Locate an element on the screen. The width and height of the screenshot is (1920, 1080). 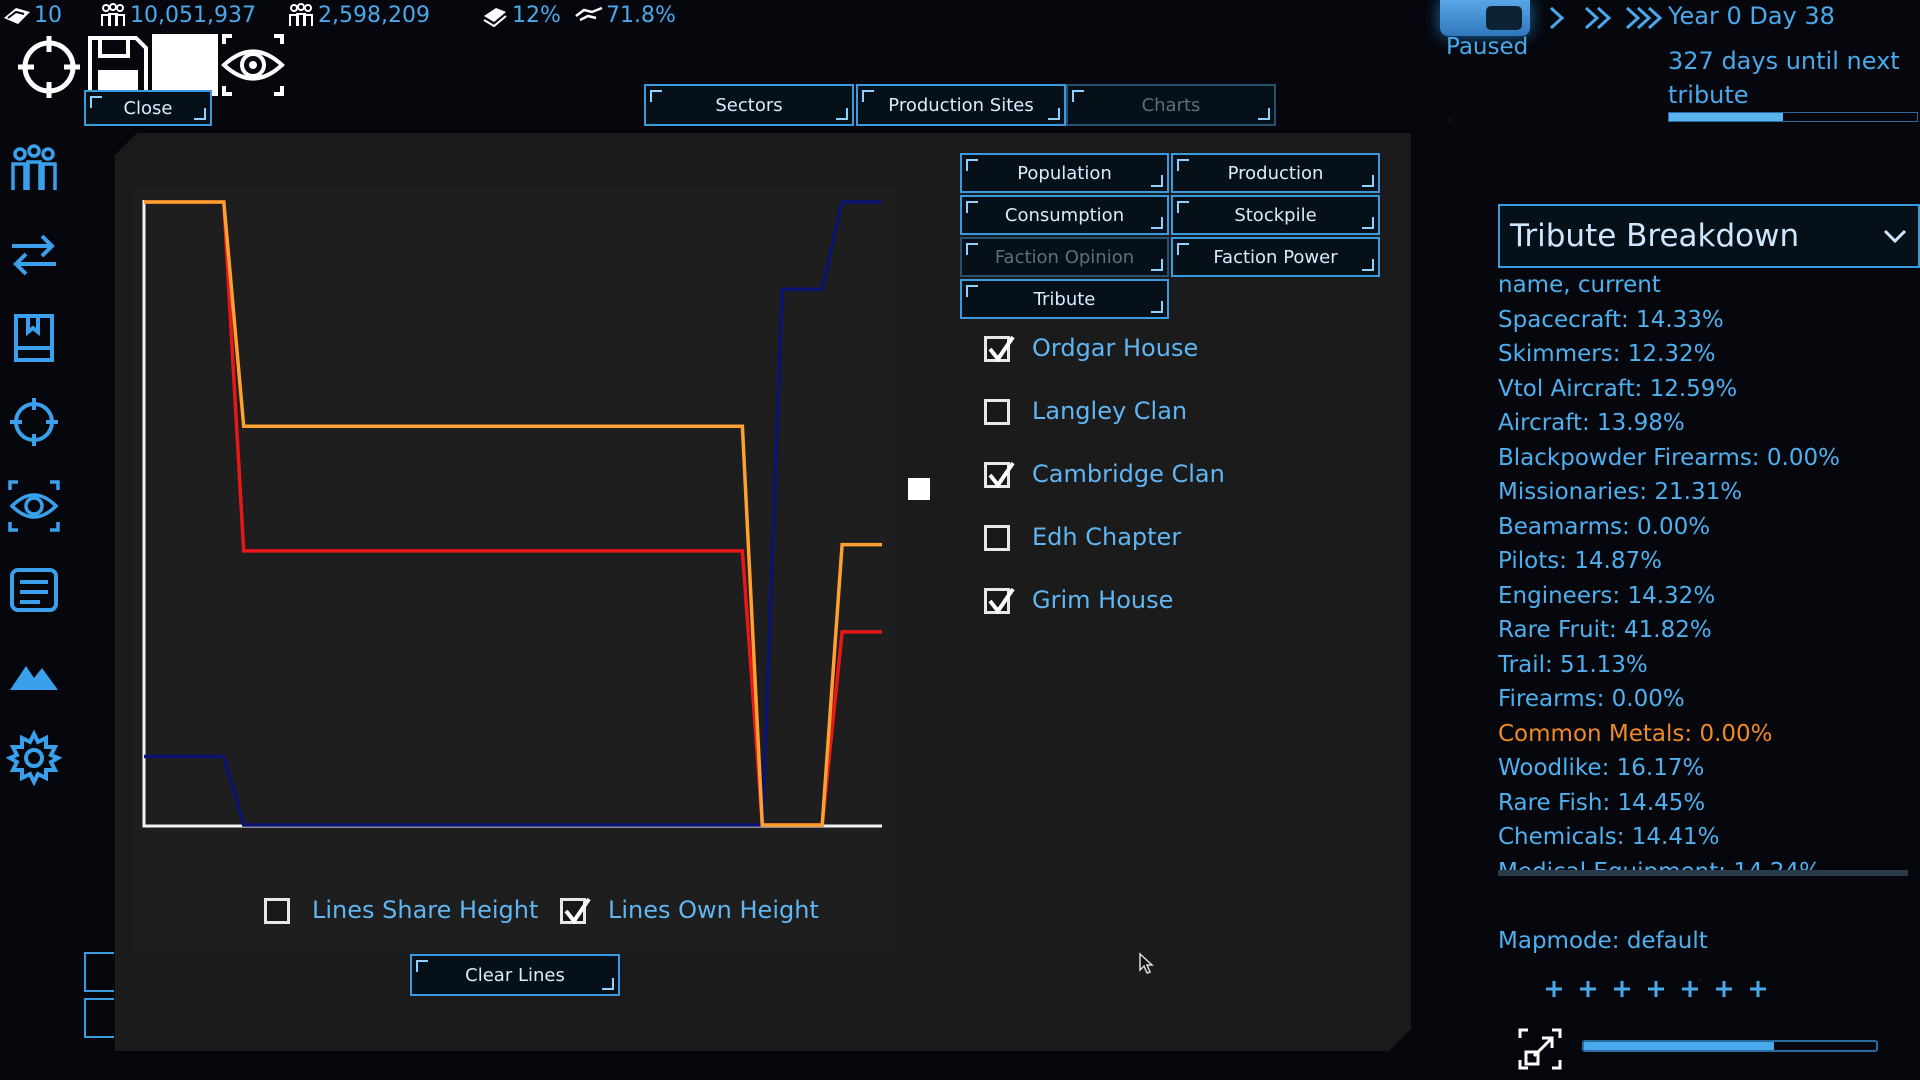
tribute-item: Medical Equipment: 14.24% is located at coordinates (1703, 863).